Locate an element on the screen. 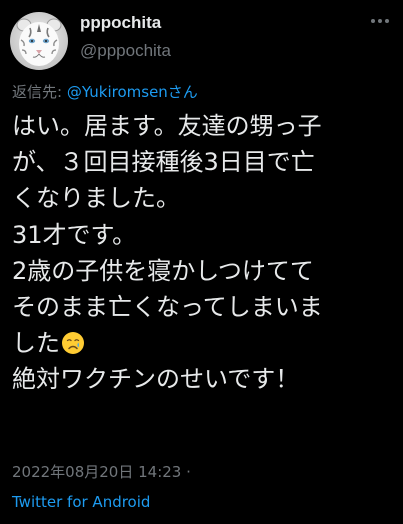 This screenshot has width=403, height=524. white-tiger-avatar-icon is located at coordinates (39, 41).